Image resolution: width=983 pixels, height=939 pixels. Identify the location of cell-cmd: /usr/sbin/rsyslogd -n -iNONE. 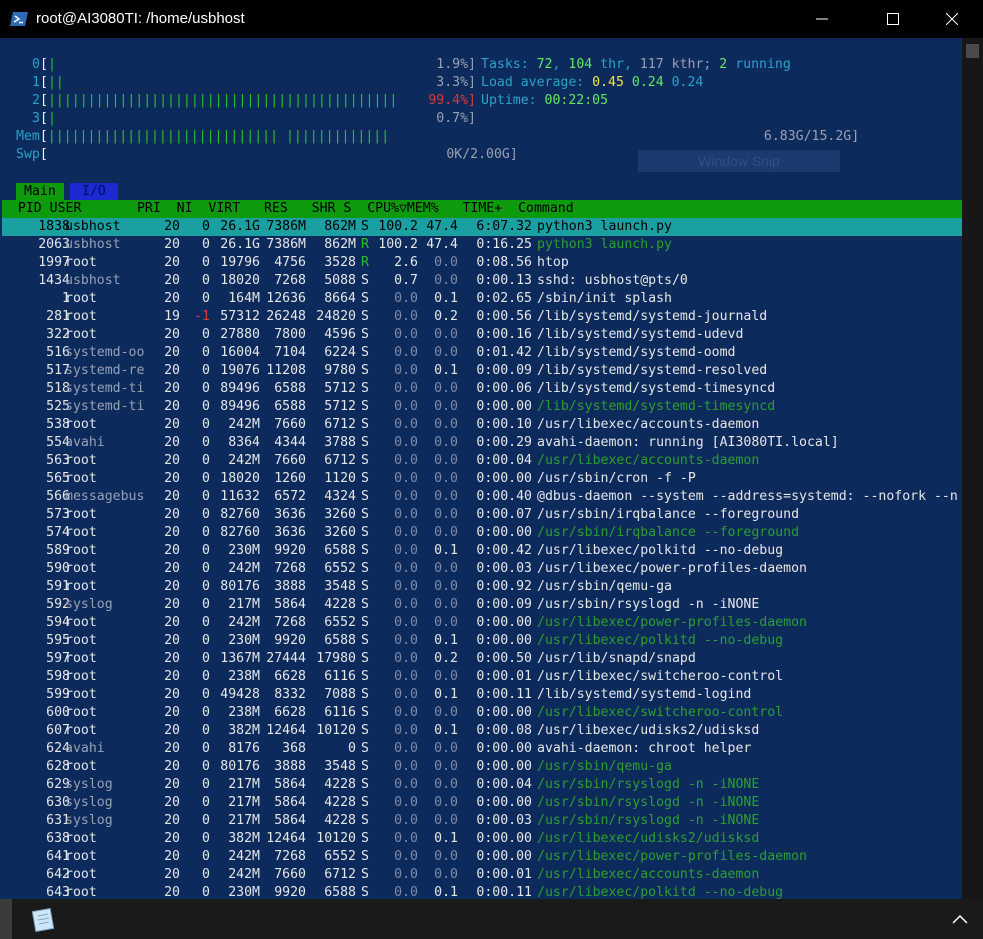
(648, 802).